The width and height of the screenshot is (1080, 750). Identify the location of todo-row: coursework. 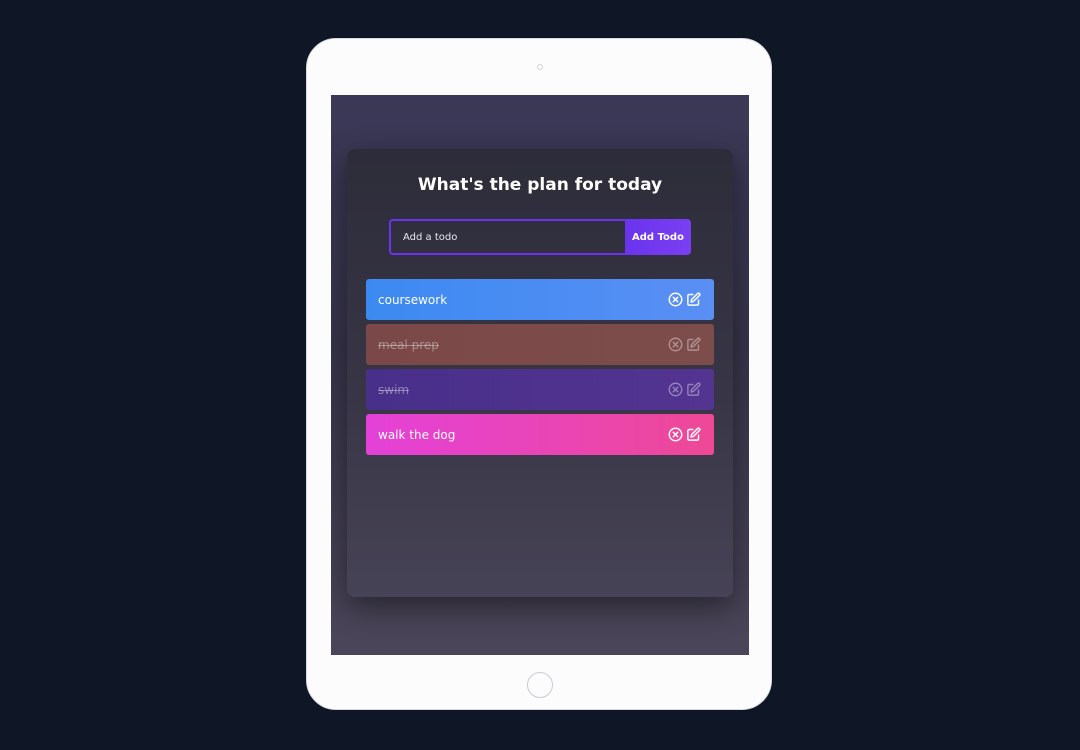
(540, 299).